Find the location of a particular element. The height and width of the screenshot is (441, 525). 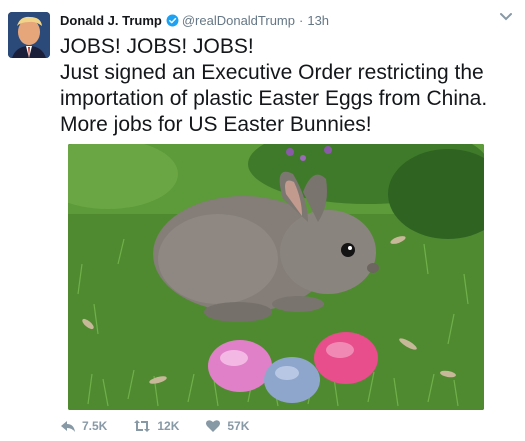

author-handle: @realDonaldTrump is located at coordinates (238, 20).